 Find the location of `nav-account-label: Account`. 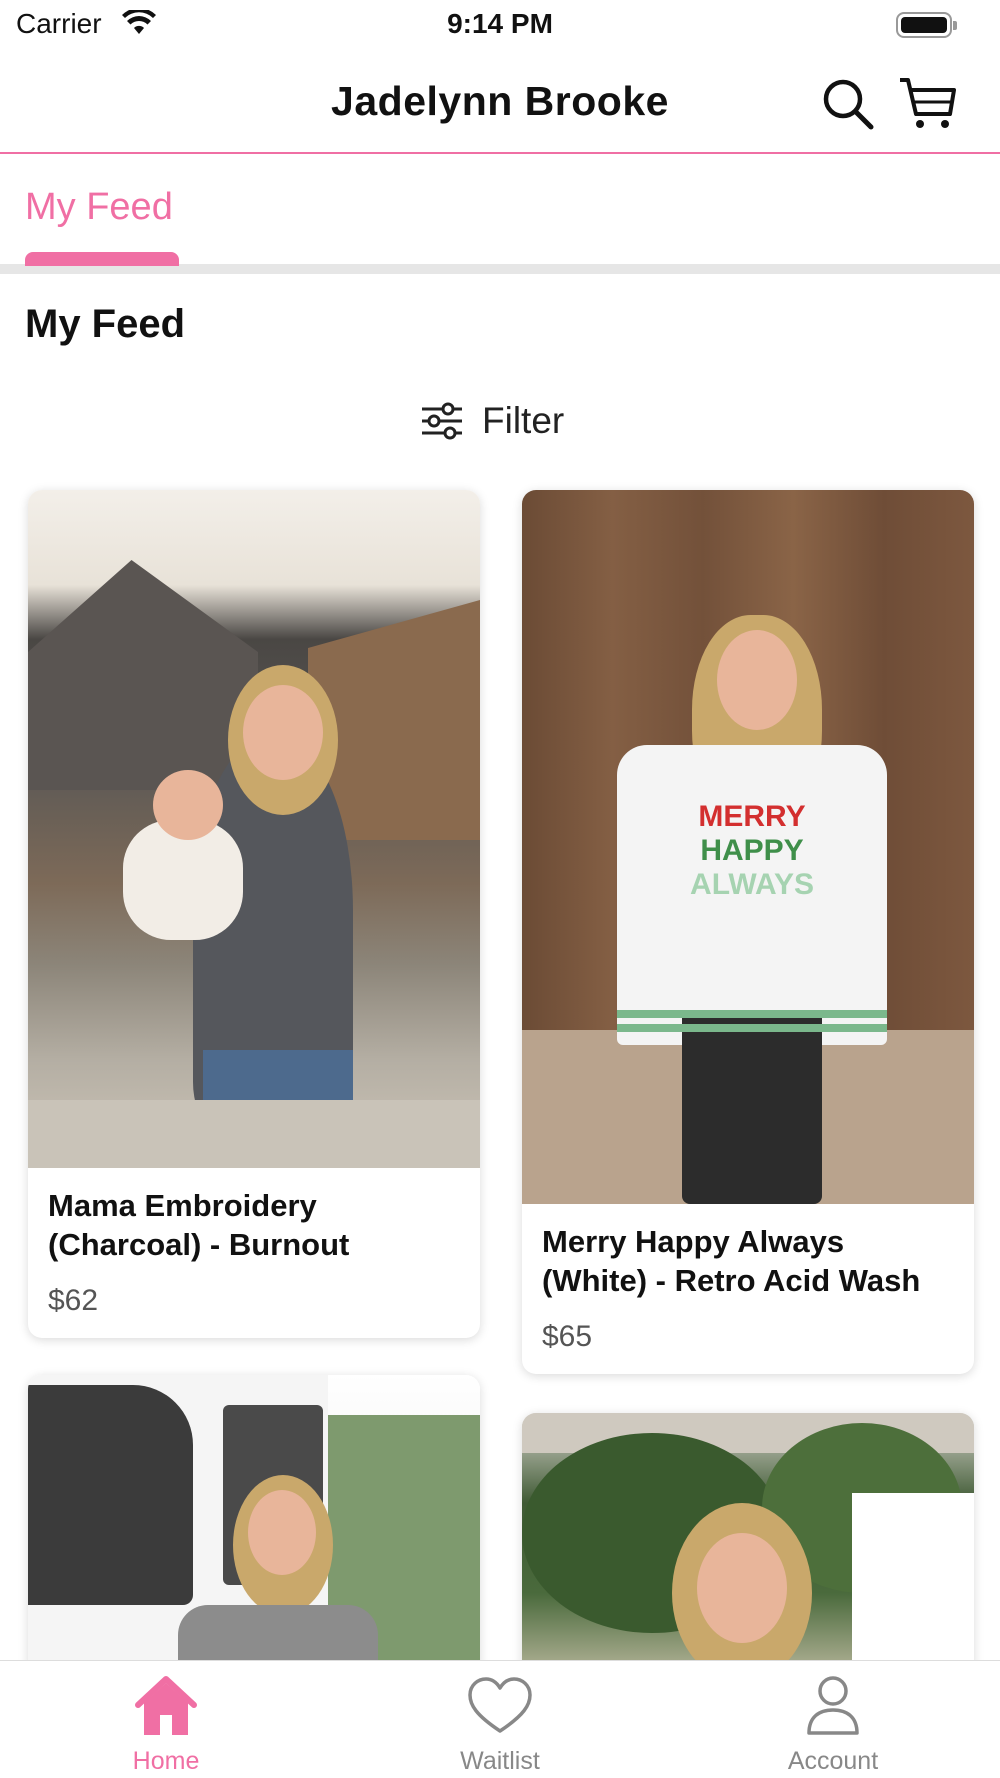

nav-account-label: Account is located at coordinates (833, 1761).